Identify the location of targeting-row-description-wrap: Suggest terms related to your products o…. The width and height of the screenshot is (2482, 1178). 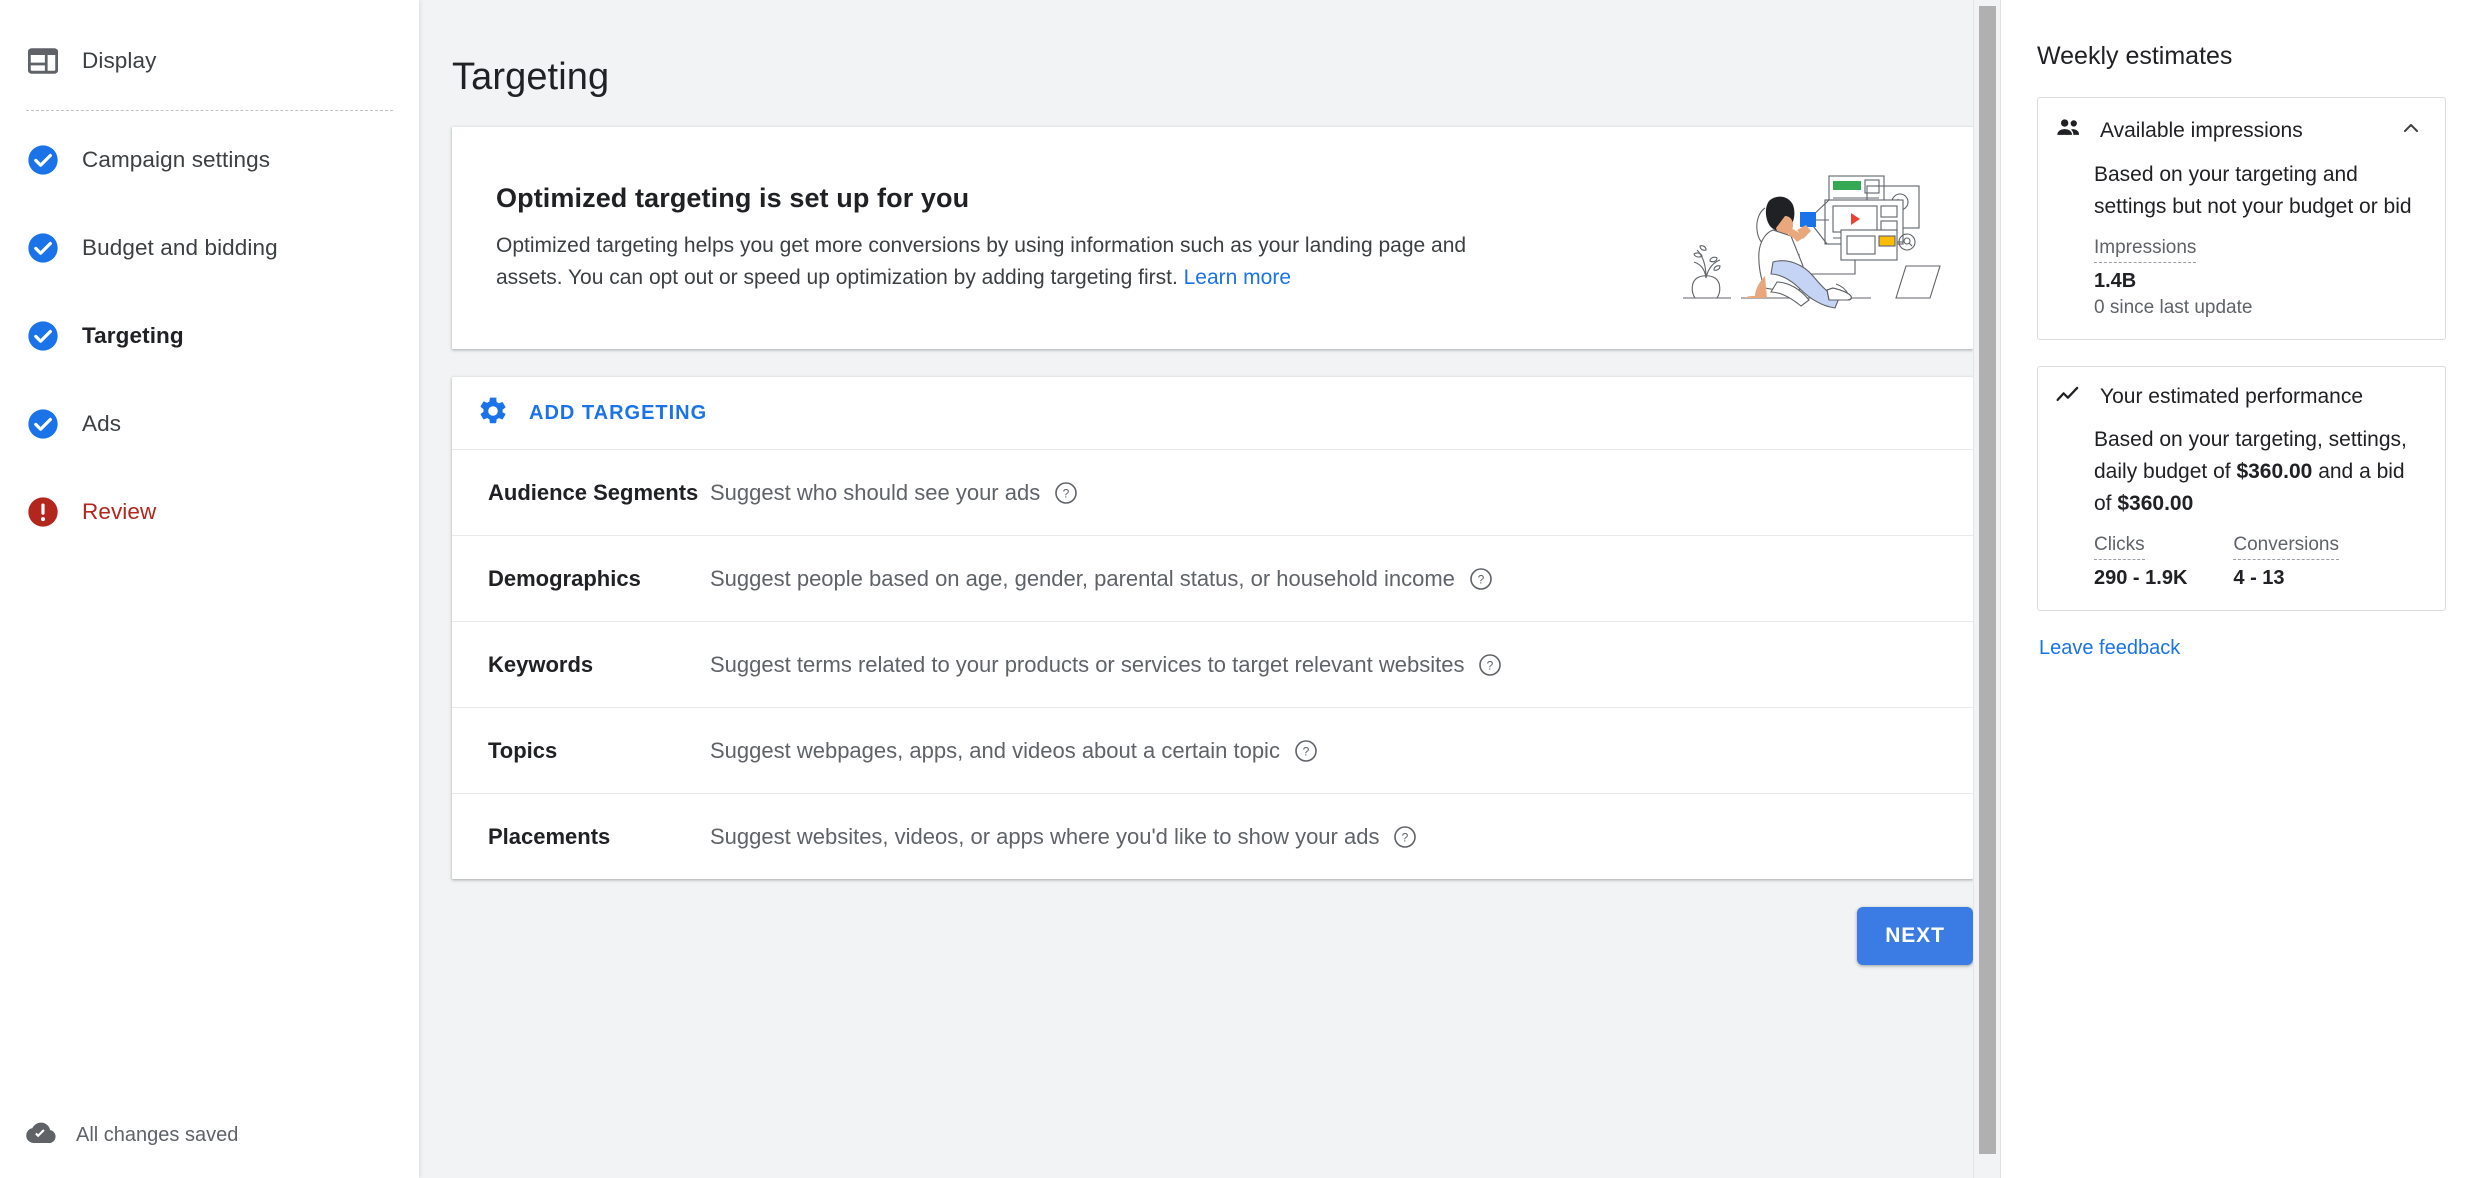
(1106, 665).